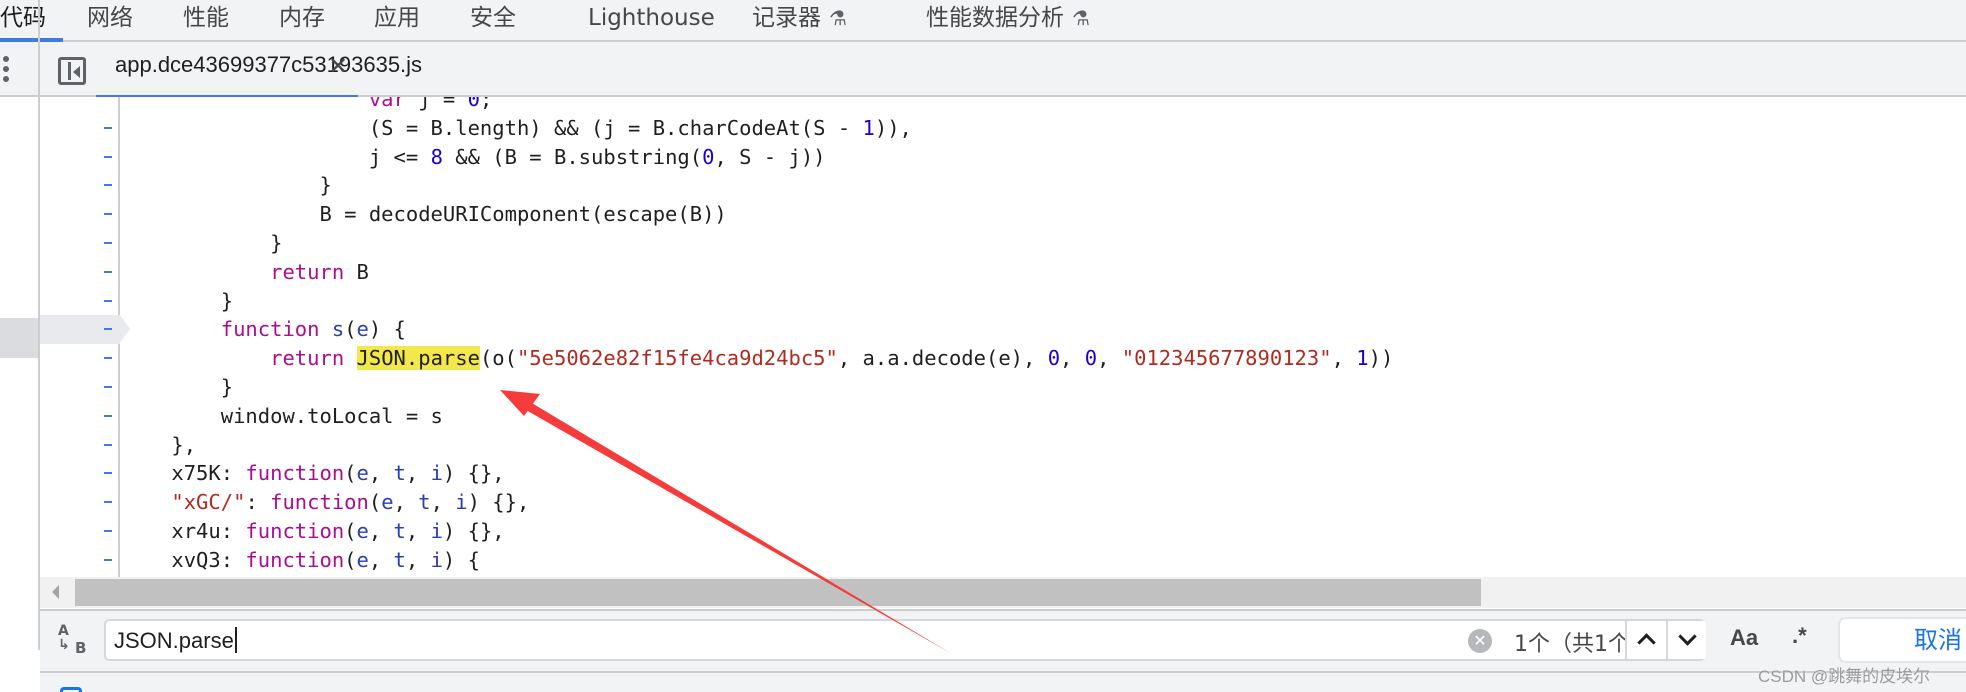 The height and width of the screenshot is (692, 1966). Describe the element at coordinates (1686, 640) in the screenshot. I see `next-match-button` at that location.